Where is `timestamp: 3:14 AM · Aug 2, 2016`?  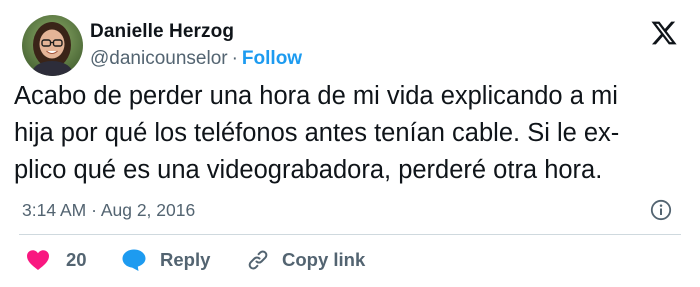
timestamp: 3:14 AM · Aug 2, 2016 is located at coordinates (108, 210).